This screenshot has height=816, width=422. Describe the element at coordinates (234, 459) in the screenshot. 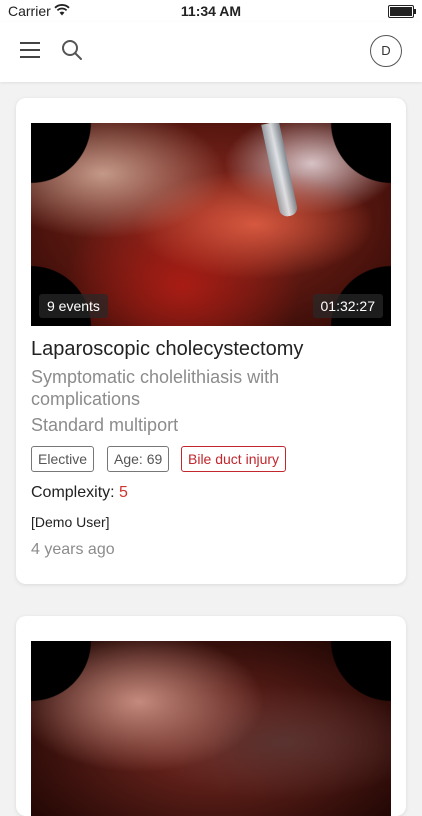

I see `tag-complication: Bile duct injury` at that location.